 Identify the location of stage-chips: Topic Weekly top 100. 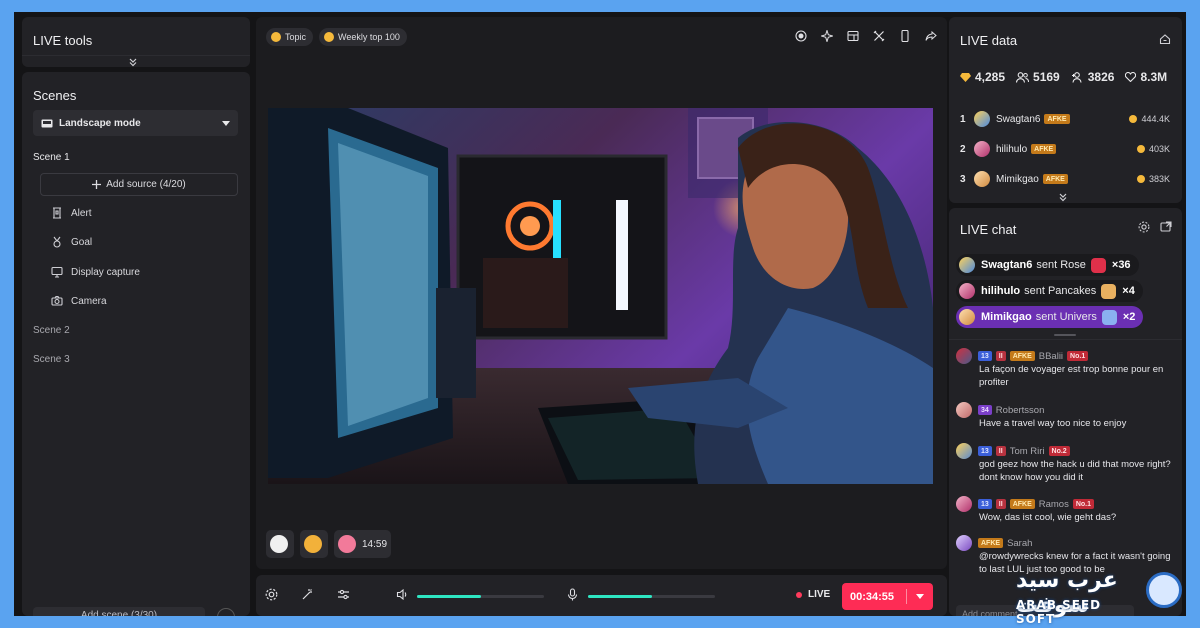
(336, 37).